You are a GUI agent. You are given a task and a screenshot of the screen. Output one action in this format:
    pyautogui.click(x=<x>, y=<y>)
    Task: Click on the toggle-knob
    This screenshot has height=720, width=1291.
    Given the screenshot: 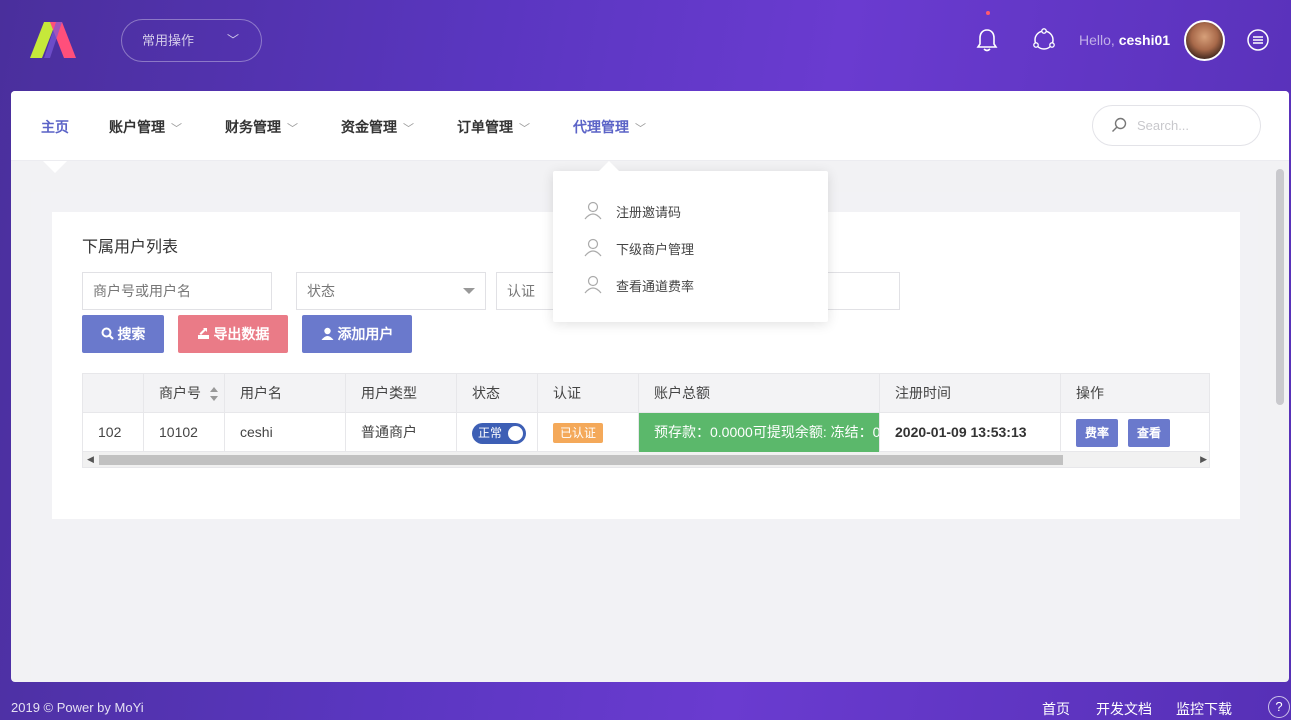 What is the action you would take?
    pyautogui.click(x=515, y=433)
    